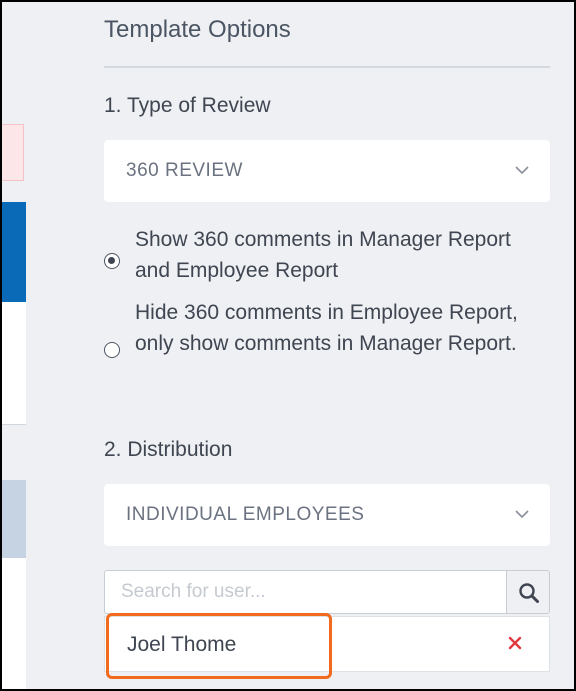 The height and width of the screenshot is (691, 576). Describe the element at coordinates (182, 644) in the screenshot. I see `selected-user-name: Joel Thome` at that location.